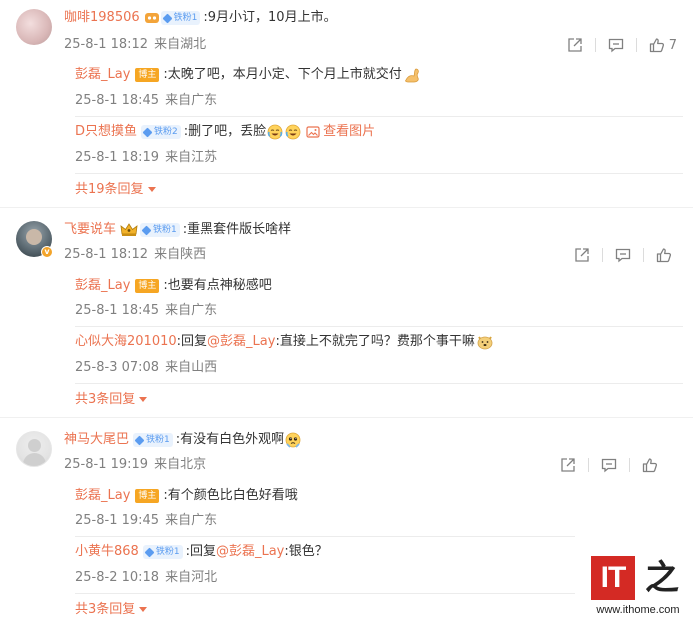 The width and height of the screenshot is (693, 624). I want to click on reply-prefix: :回复, so click(192, 341).